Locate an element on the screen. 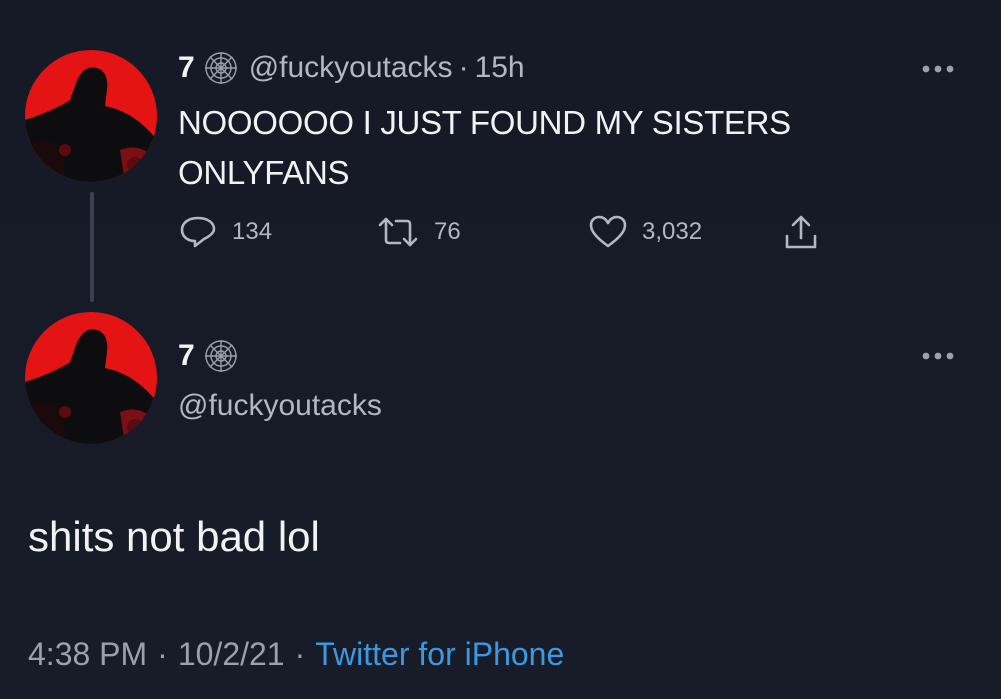  tweet-time: 4:38 PM is located at coordinates (87, 654).